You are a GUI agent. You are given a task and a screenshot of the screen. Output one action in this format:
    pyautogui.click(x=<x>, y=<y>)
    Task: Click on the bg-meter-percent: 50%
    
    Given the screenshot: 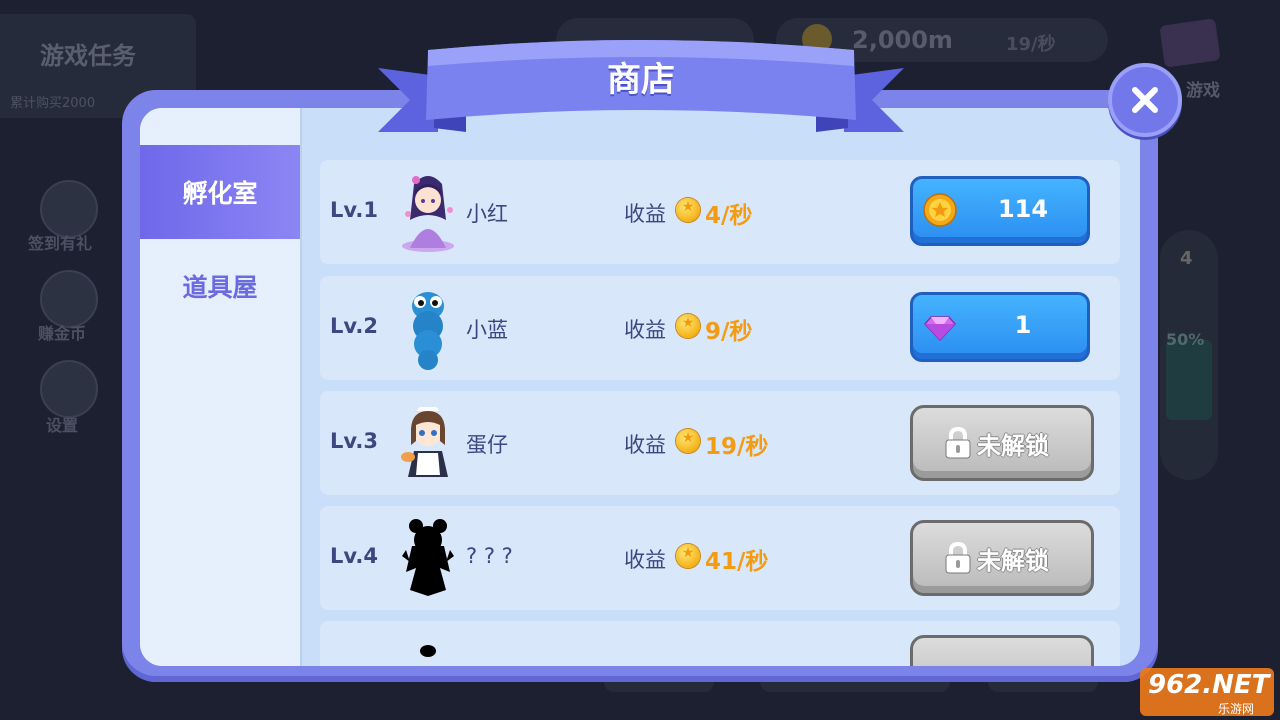 What is the action you would take?
    pyautogui.click(x=1185, y=339)
    